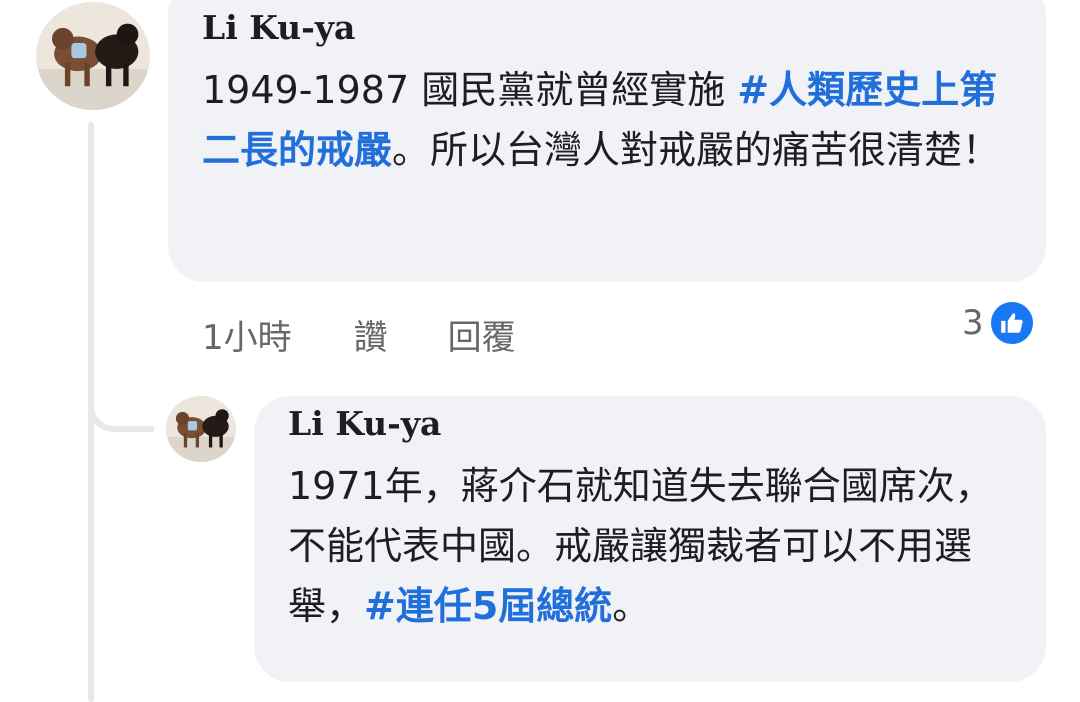  Describe the element at coordinates (247, 334) in the screenshot. I see `comment-timestamp: 1小時` at that location.